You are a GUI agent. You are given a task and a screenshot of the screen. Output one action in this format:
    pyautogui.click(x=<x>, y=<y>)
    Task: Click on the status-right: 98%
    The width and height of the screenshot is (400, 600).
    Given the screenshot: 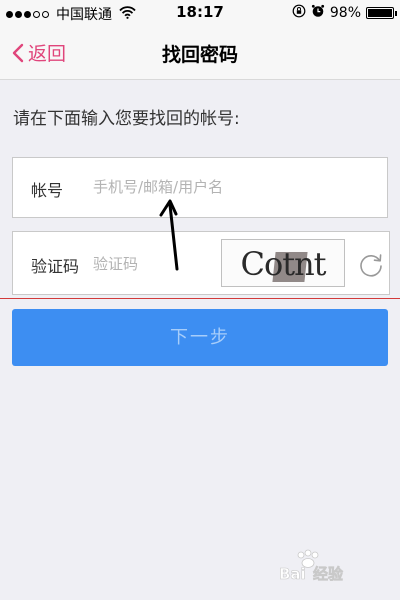 What is the action you would take?
    pyautogui.click(x=342, y=13)
    